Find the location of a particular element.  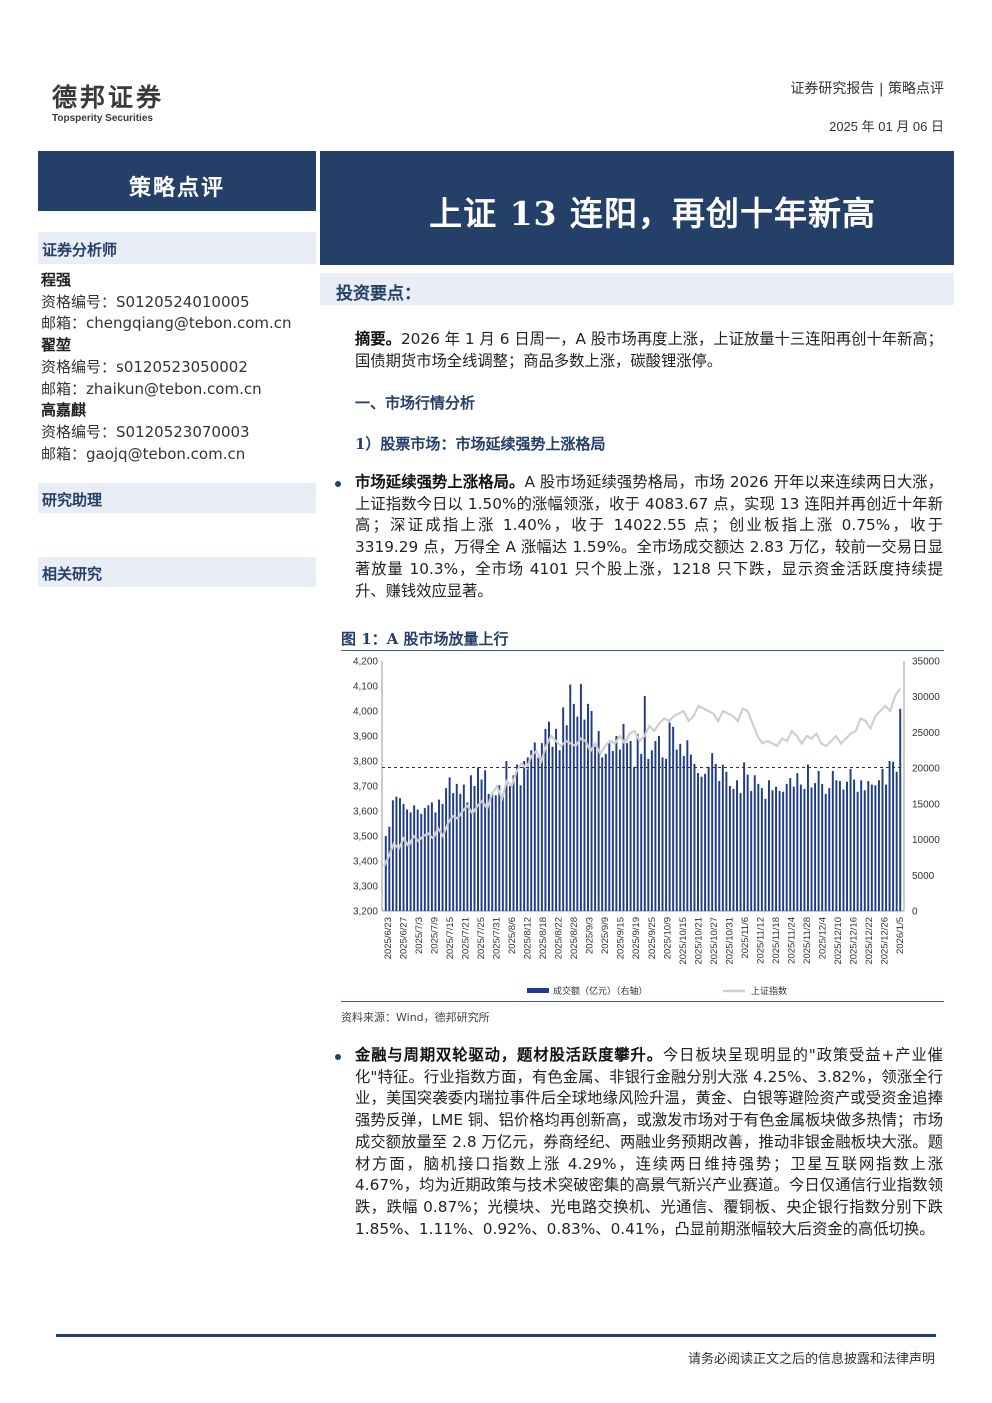

bullet-label: 金融与周期双轮驱动，题材股活跃度攀升。 is located at coordinates (509, 1055).